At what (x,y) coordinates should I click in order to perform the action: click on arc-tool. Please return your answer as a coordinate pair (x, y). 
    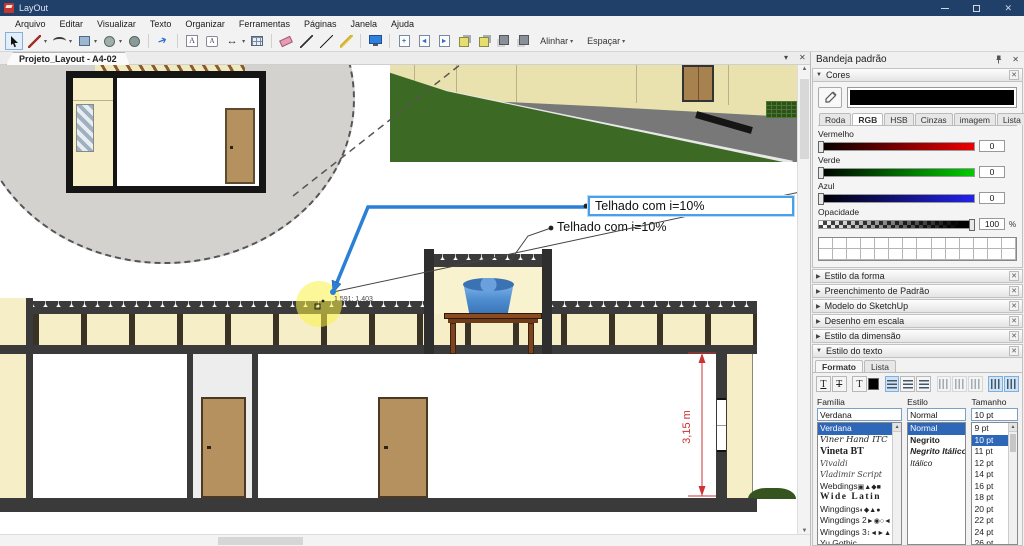
    Looking at the image, I should click on (59, 41).